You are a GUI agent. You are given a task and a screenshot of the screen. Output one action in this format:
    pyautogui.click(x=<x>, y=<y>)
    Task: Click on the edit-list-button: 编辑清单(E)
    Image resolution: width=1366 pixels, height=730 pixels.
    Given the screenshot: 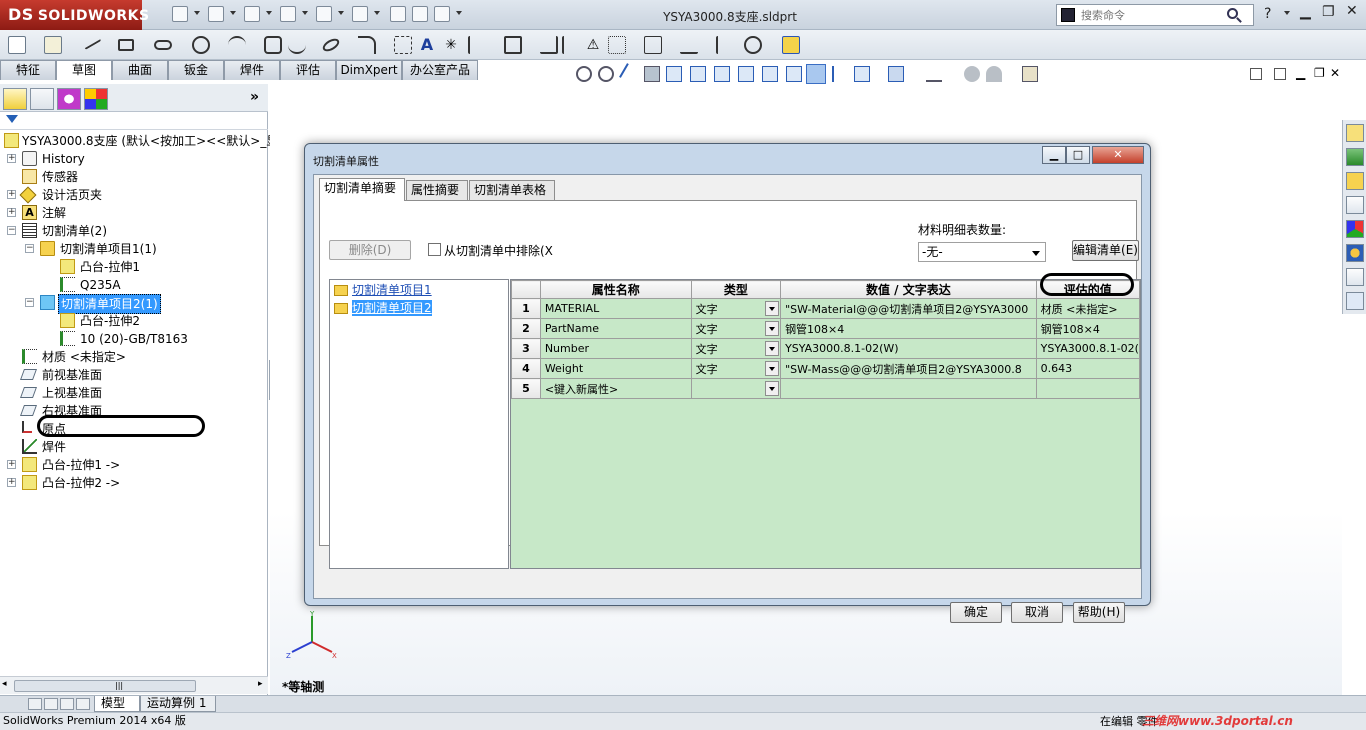 What is the action you would take?
    pyautogui.click(x=1105, y=250)
    